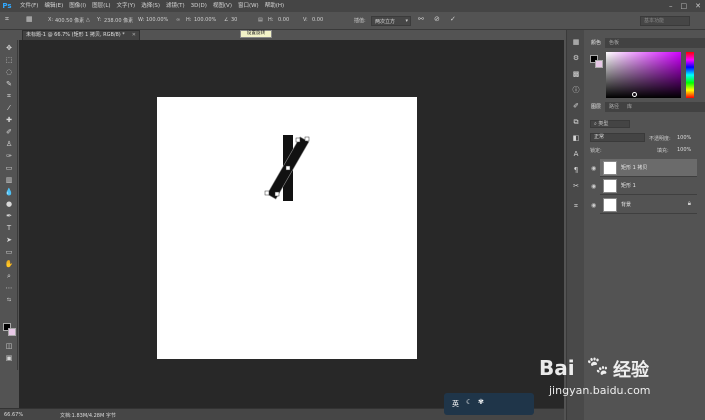 This screenshot has height=420, width=705. What do you see at coordinates (205, 20) in the screenshot?
I see `h-field: 100.00%` at bounding box center [205, 20].